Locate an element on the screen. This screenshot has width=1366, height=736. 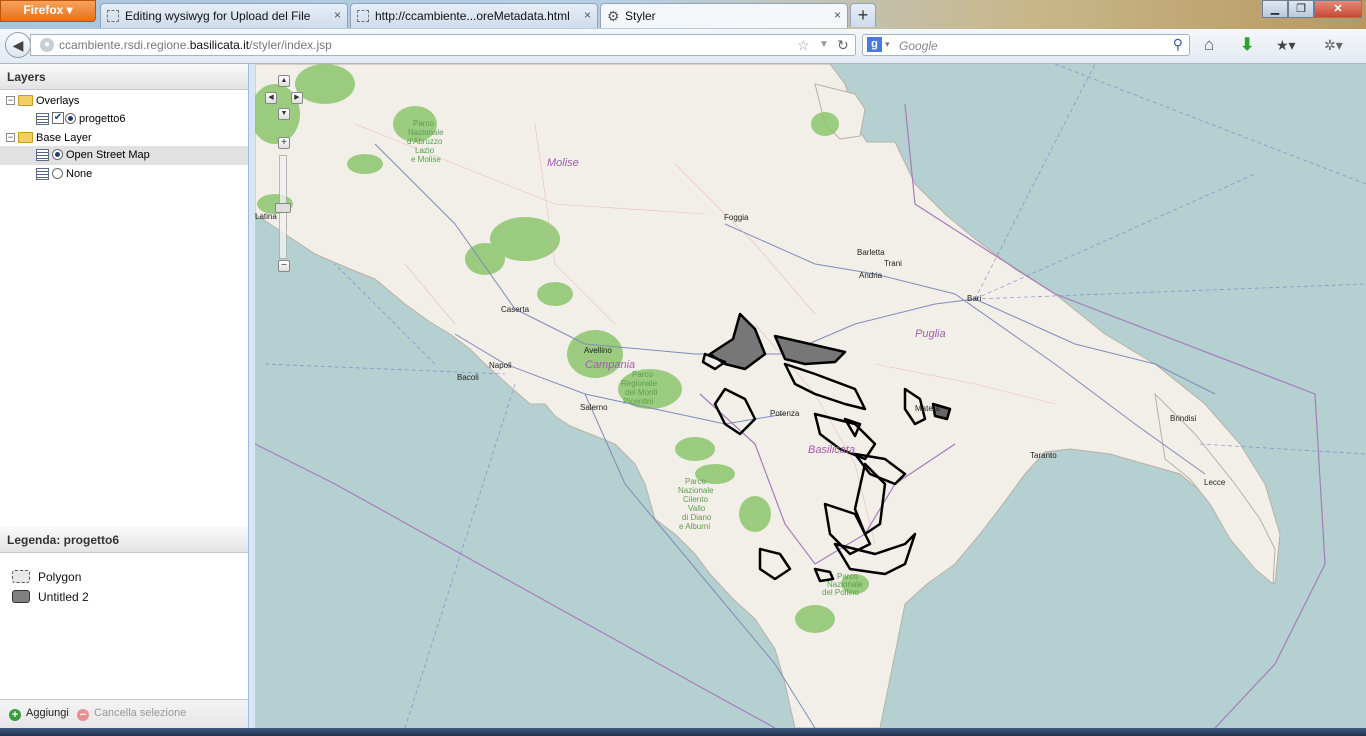
svg-text: del Pollino is located at coordinates (840, 592).